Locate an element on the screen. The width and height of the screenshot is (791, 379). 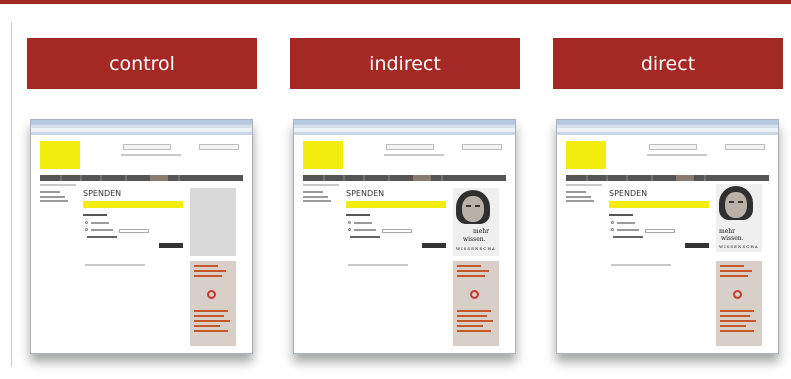
panel-header: indirect is located at coordinates (405, 63).